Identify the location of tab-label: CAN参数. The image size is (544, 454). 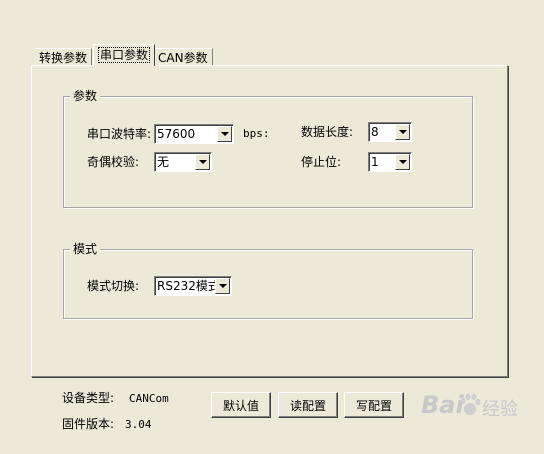
(183, 58).